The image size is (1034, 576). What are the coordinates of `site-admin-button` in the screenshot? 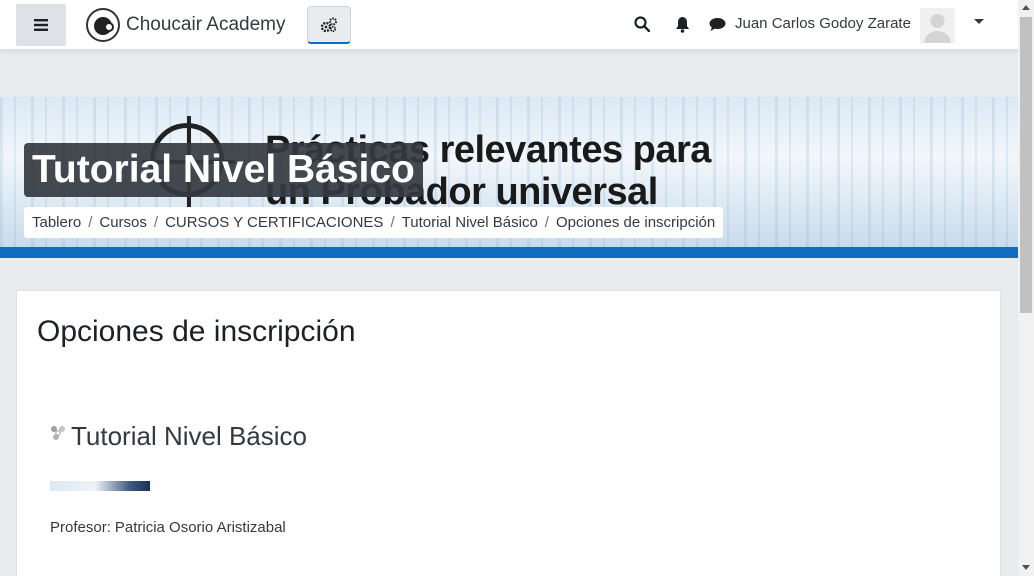 It's located at (329, 25).